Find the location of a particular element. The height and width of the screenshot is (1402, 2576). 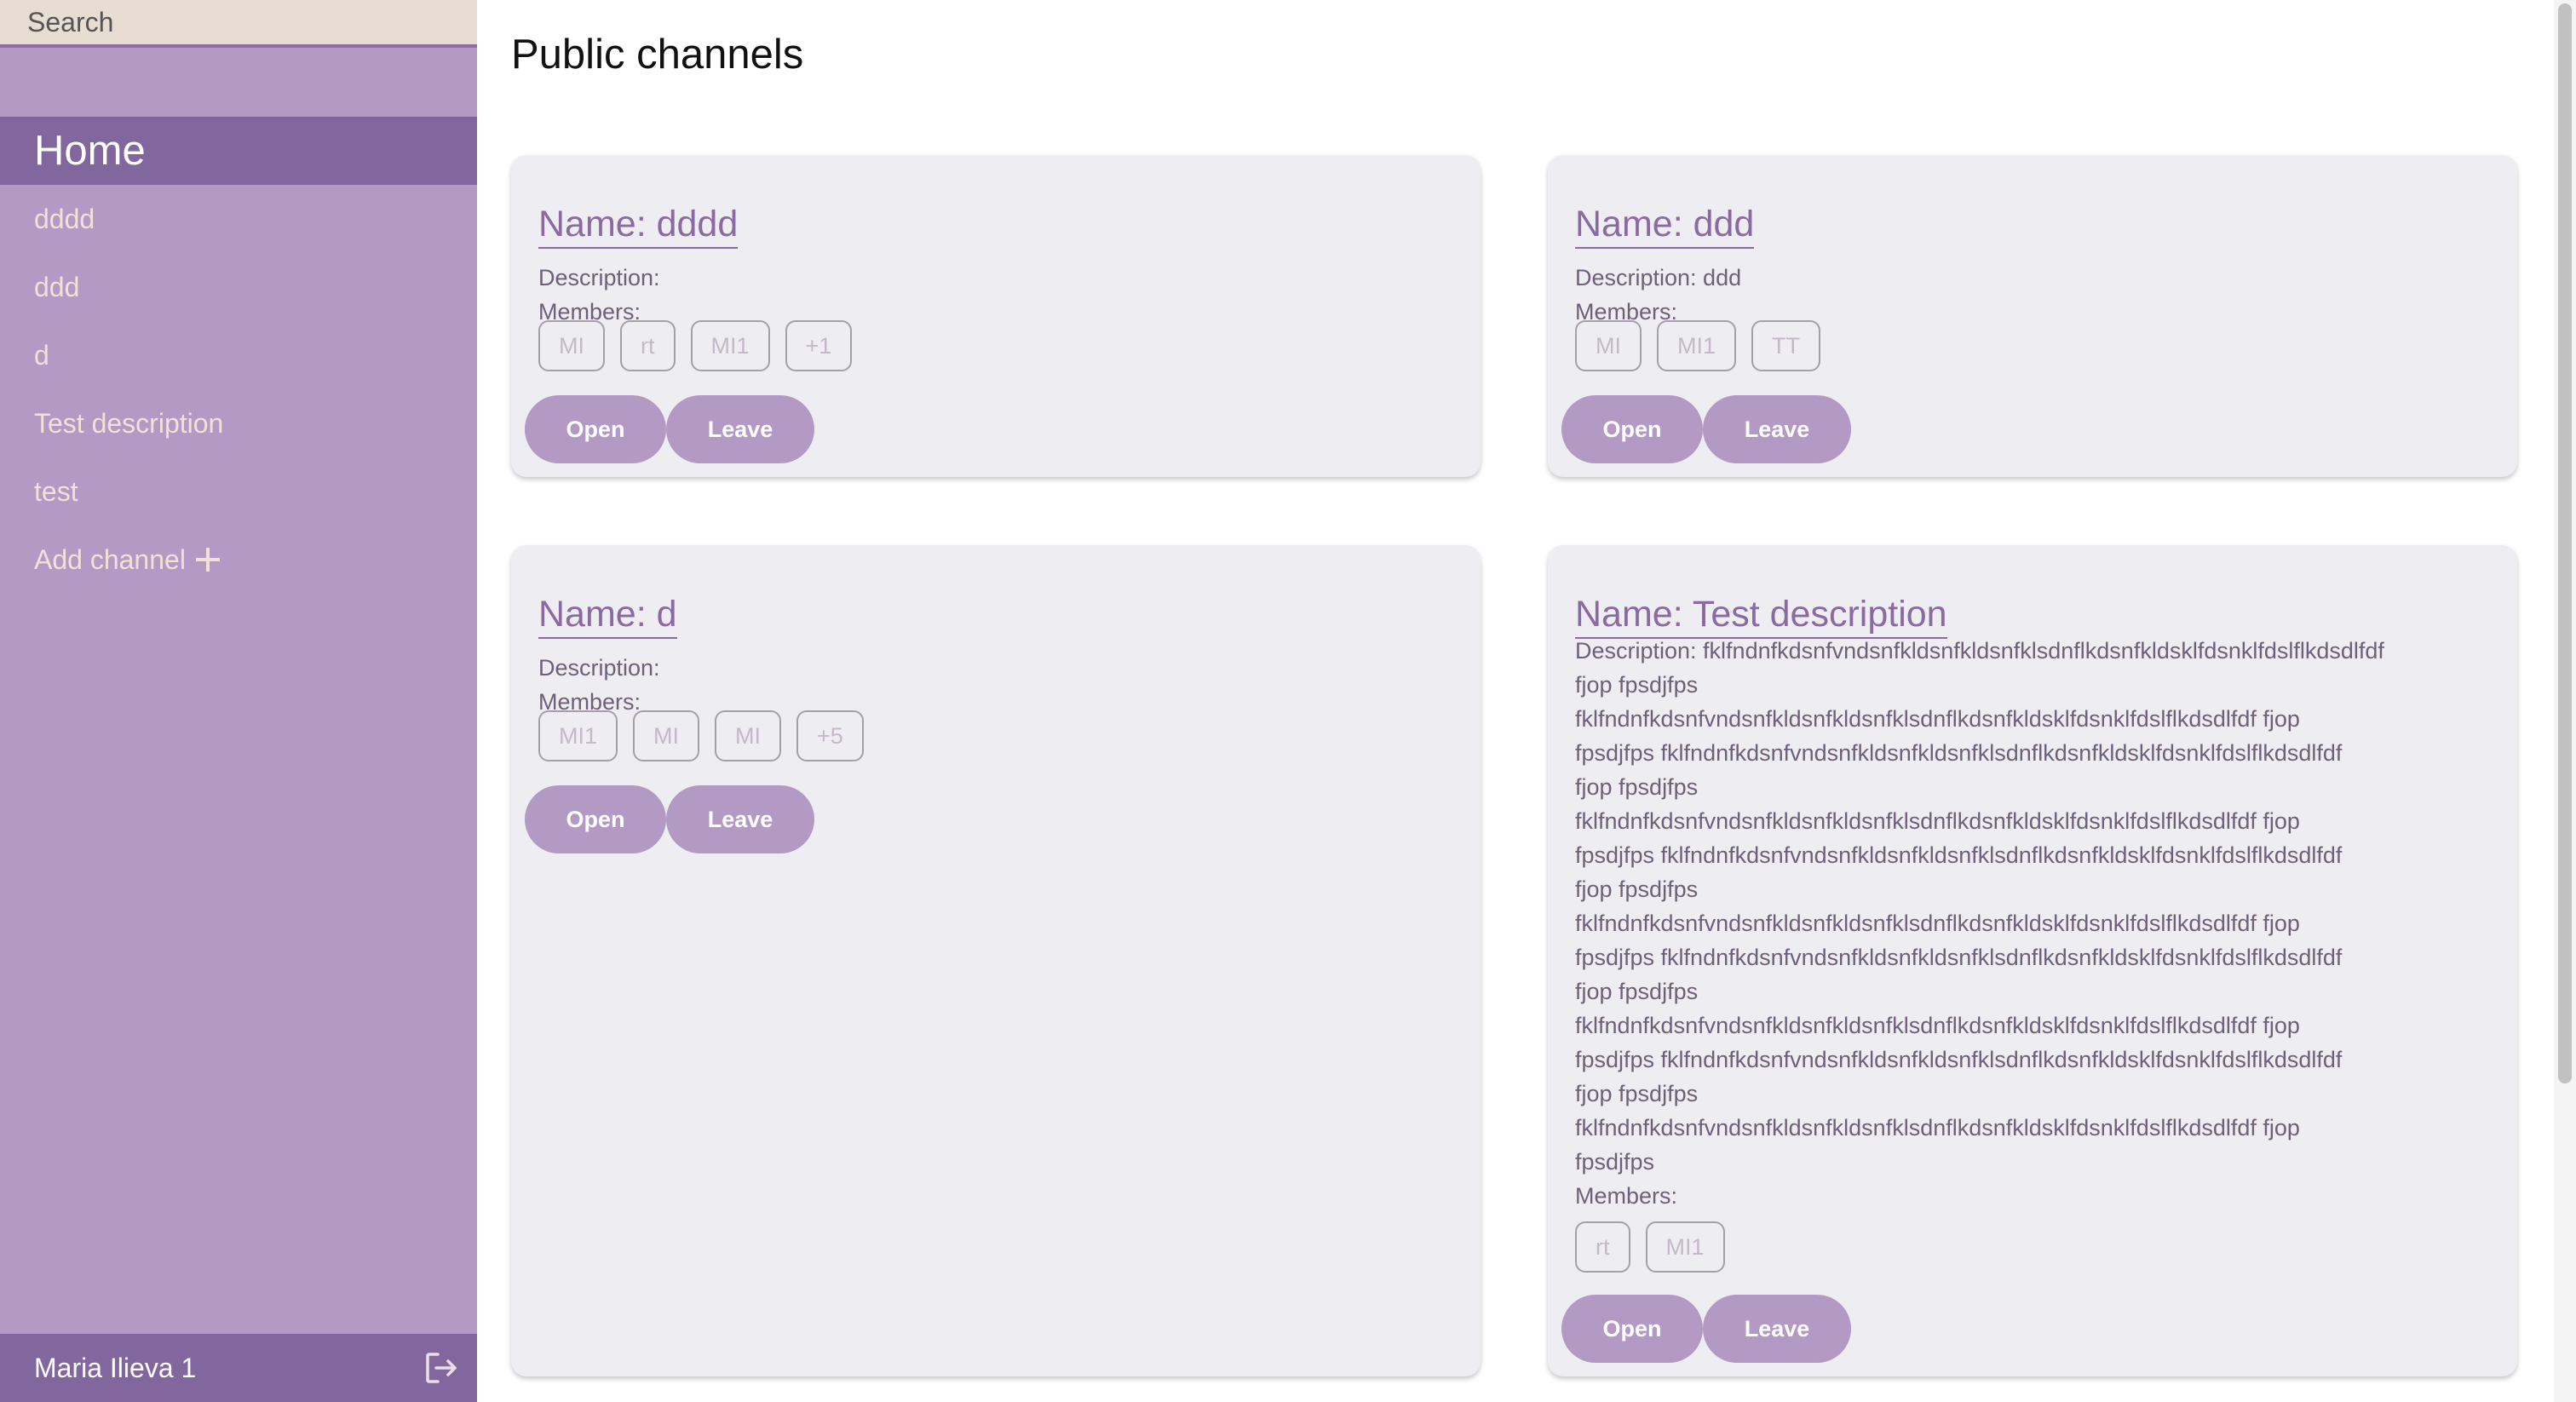

add-channel-button: Add channel is located at coordinates (127, 560).